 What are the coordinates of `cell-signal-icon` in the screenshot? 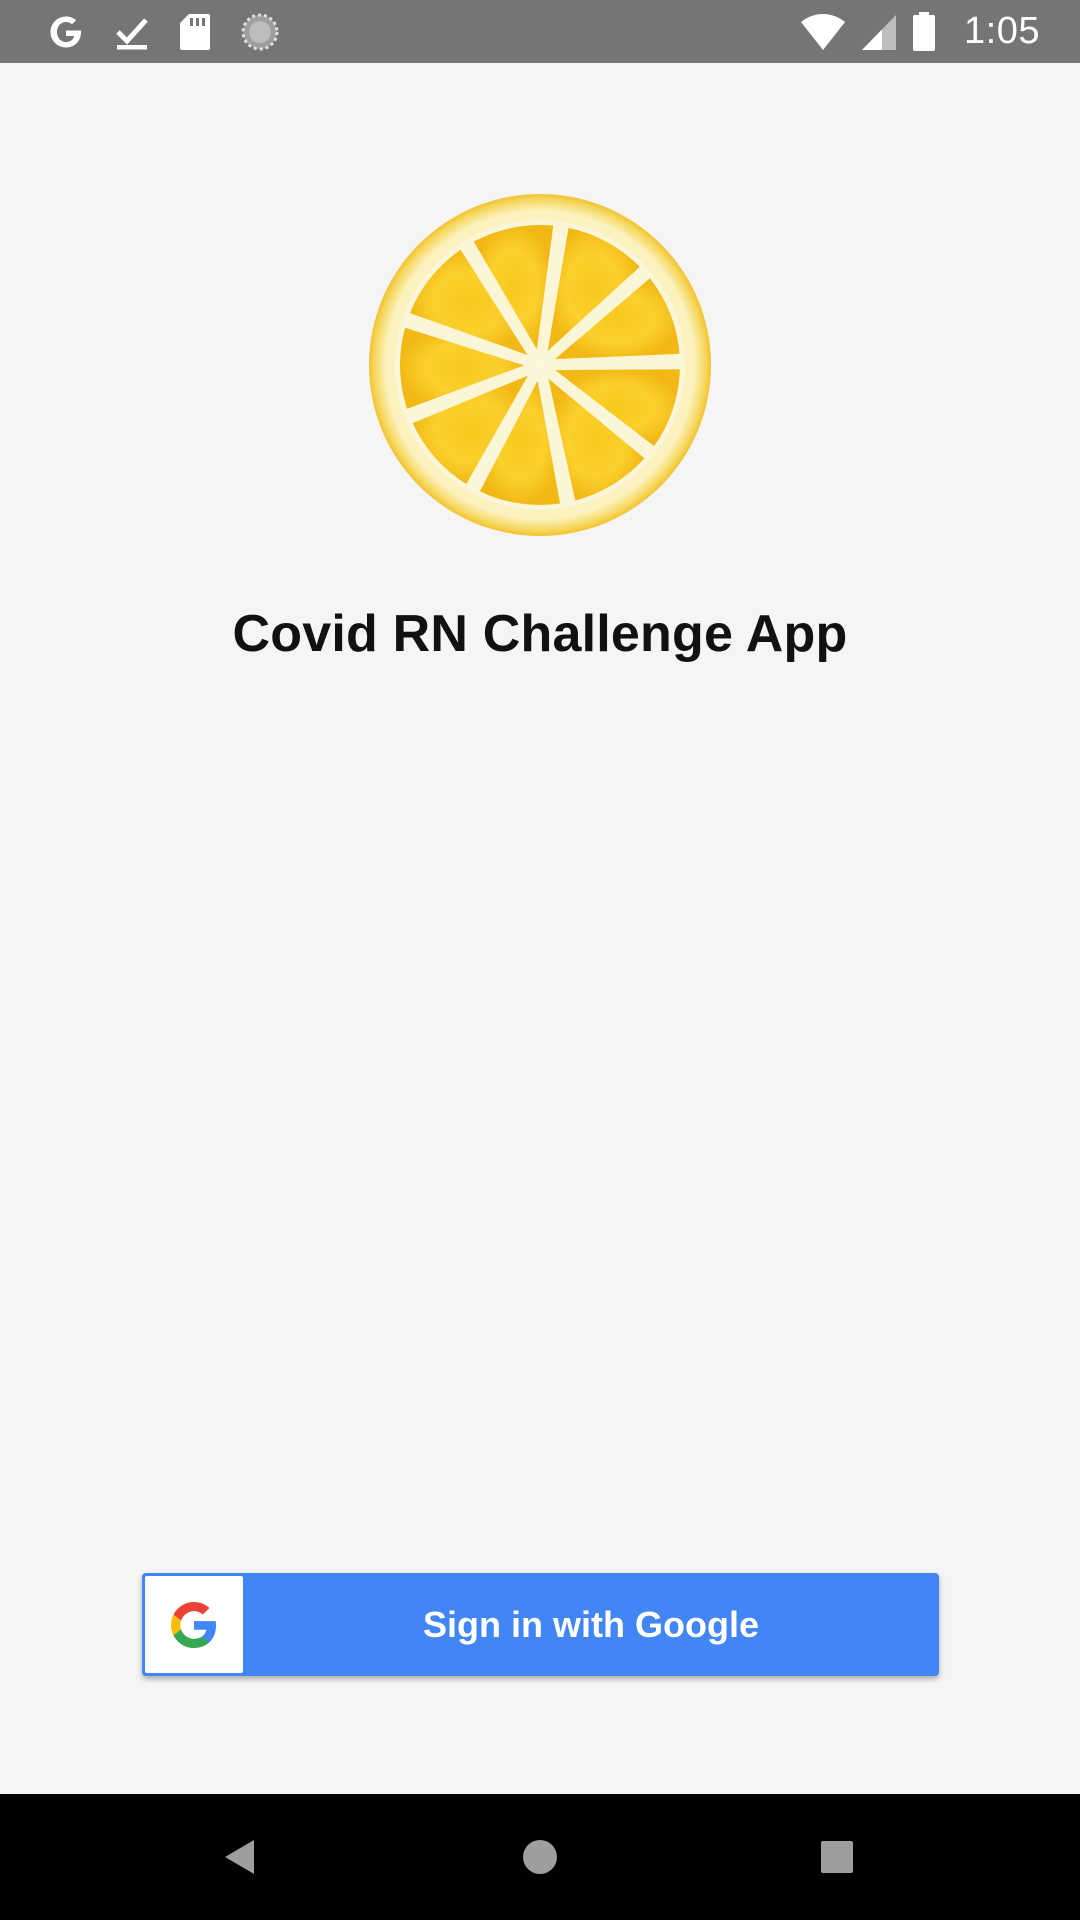 It's located at (879, 32).